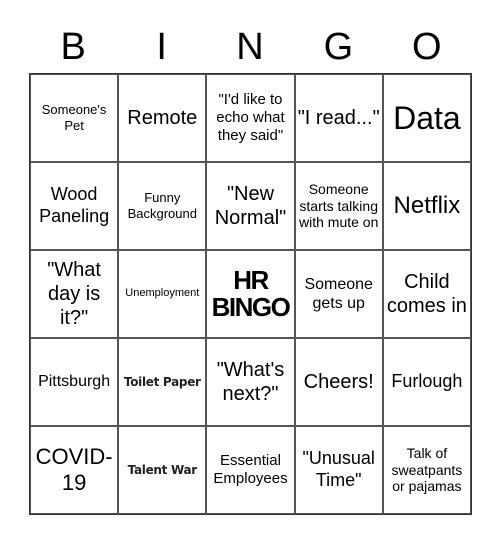  I want to click on bingo-cell: Netflix, so click(426, 206).